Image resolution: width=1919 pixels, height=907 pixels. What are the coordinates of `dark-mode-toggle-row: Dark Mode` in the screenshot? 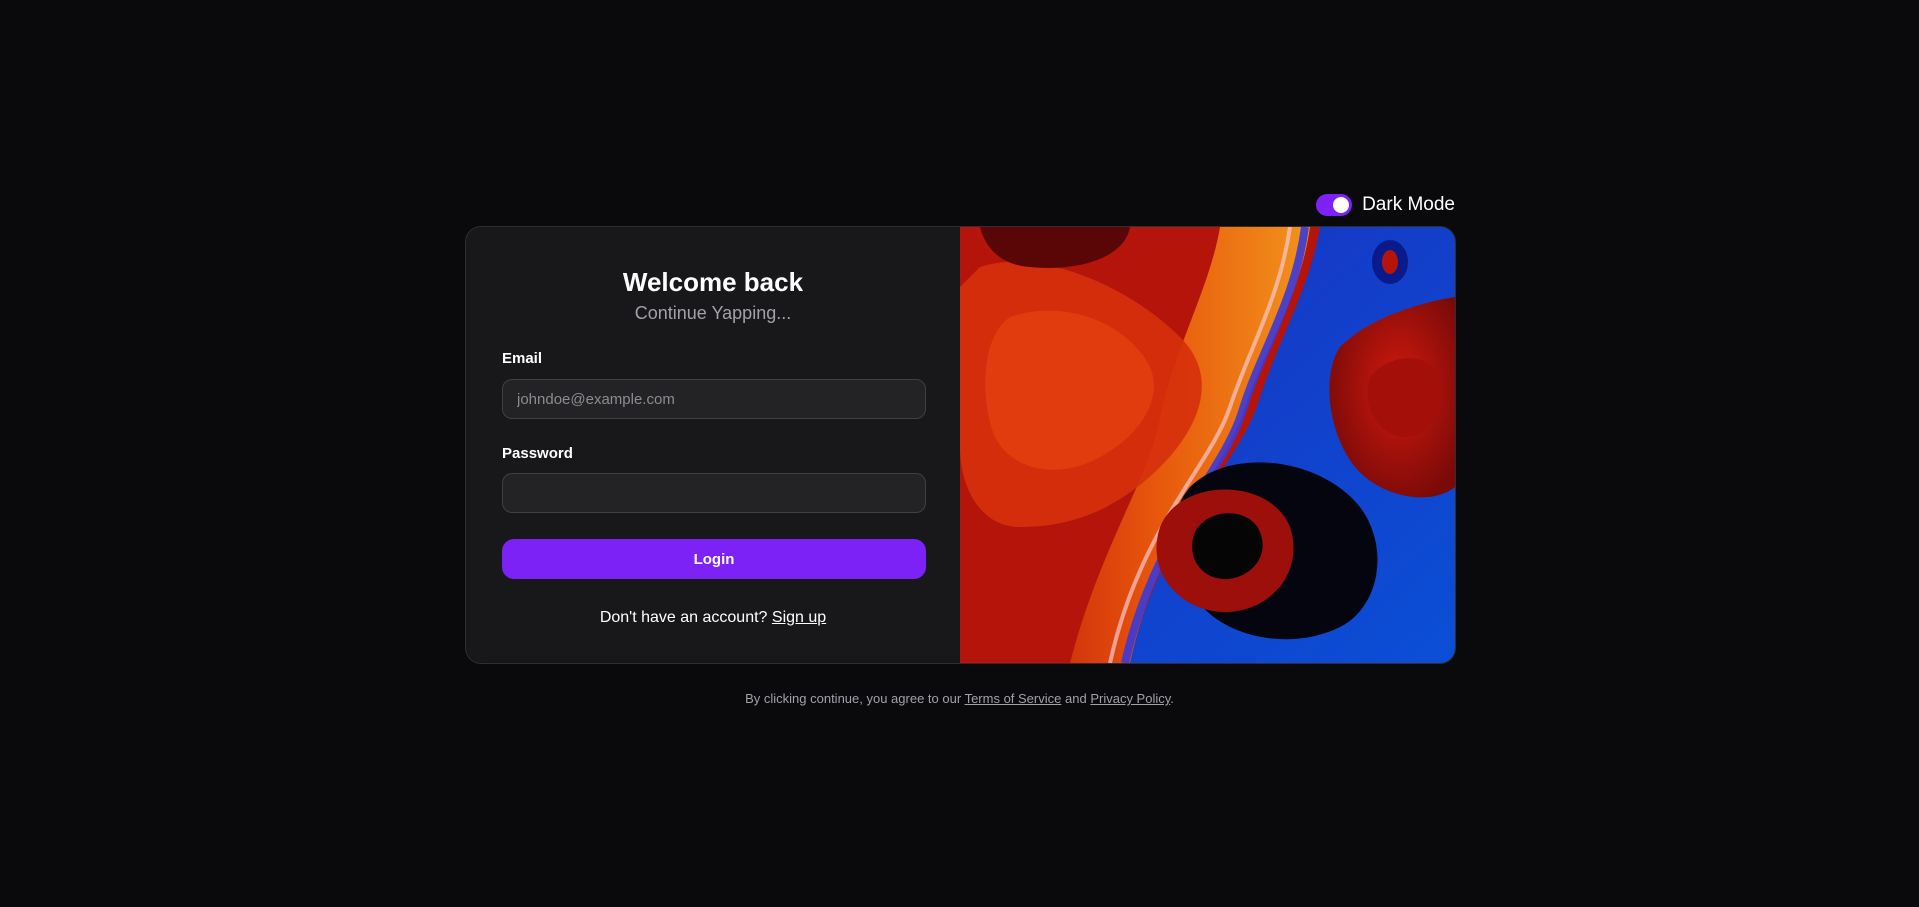 It's located at (1385, 205).